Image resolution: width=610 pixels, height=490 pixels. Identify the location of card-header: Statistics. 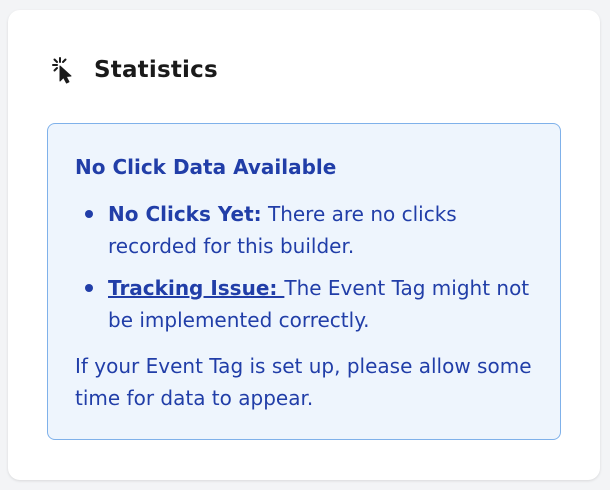
(133, 70).